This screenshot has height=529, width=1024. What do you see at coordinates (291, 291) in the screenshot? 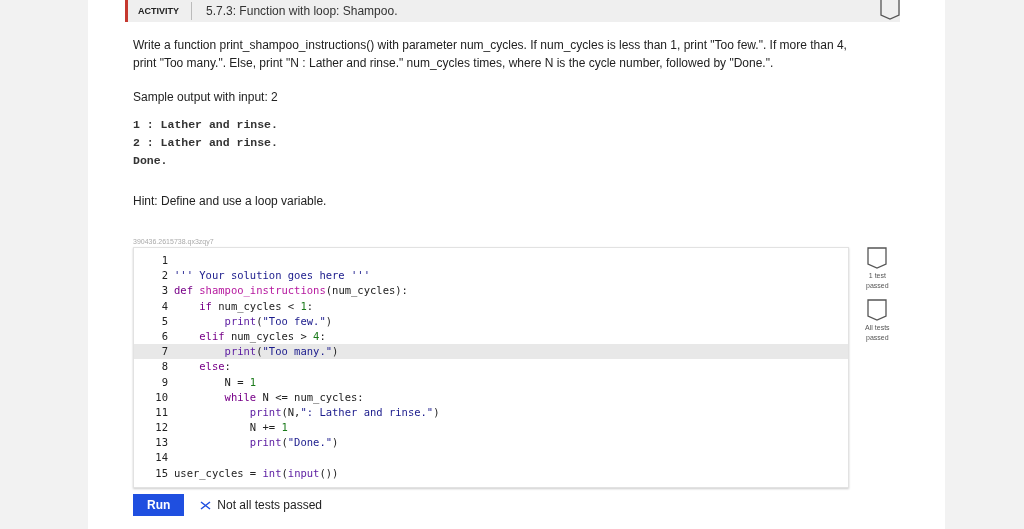
I see `code-line: def shampoo_instructions(num_cycles):` at bounding box center [291, 291].